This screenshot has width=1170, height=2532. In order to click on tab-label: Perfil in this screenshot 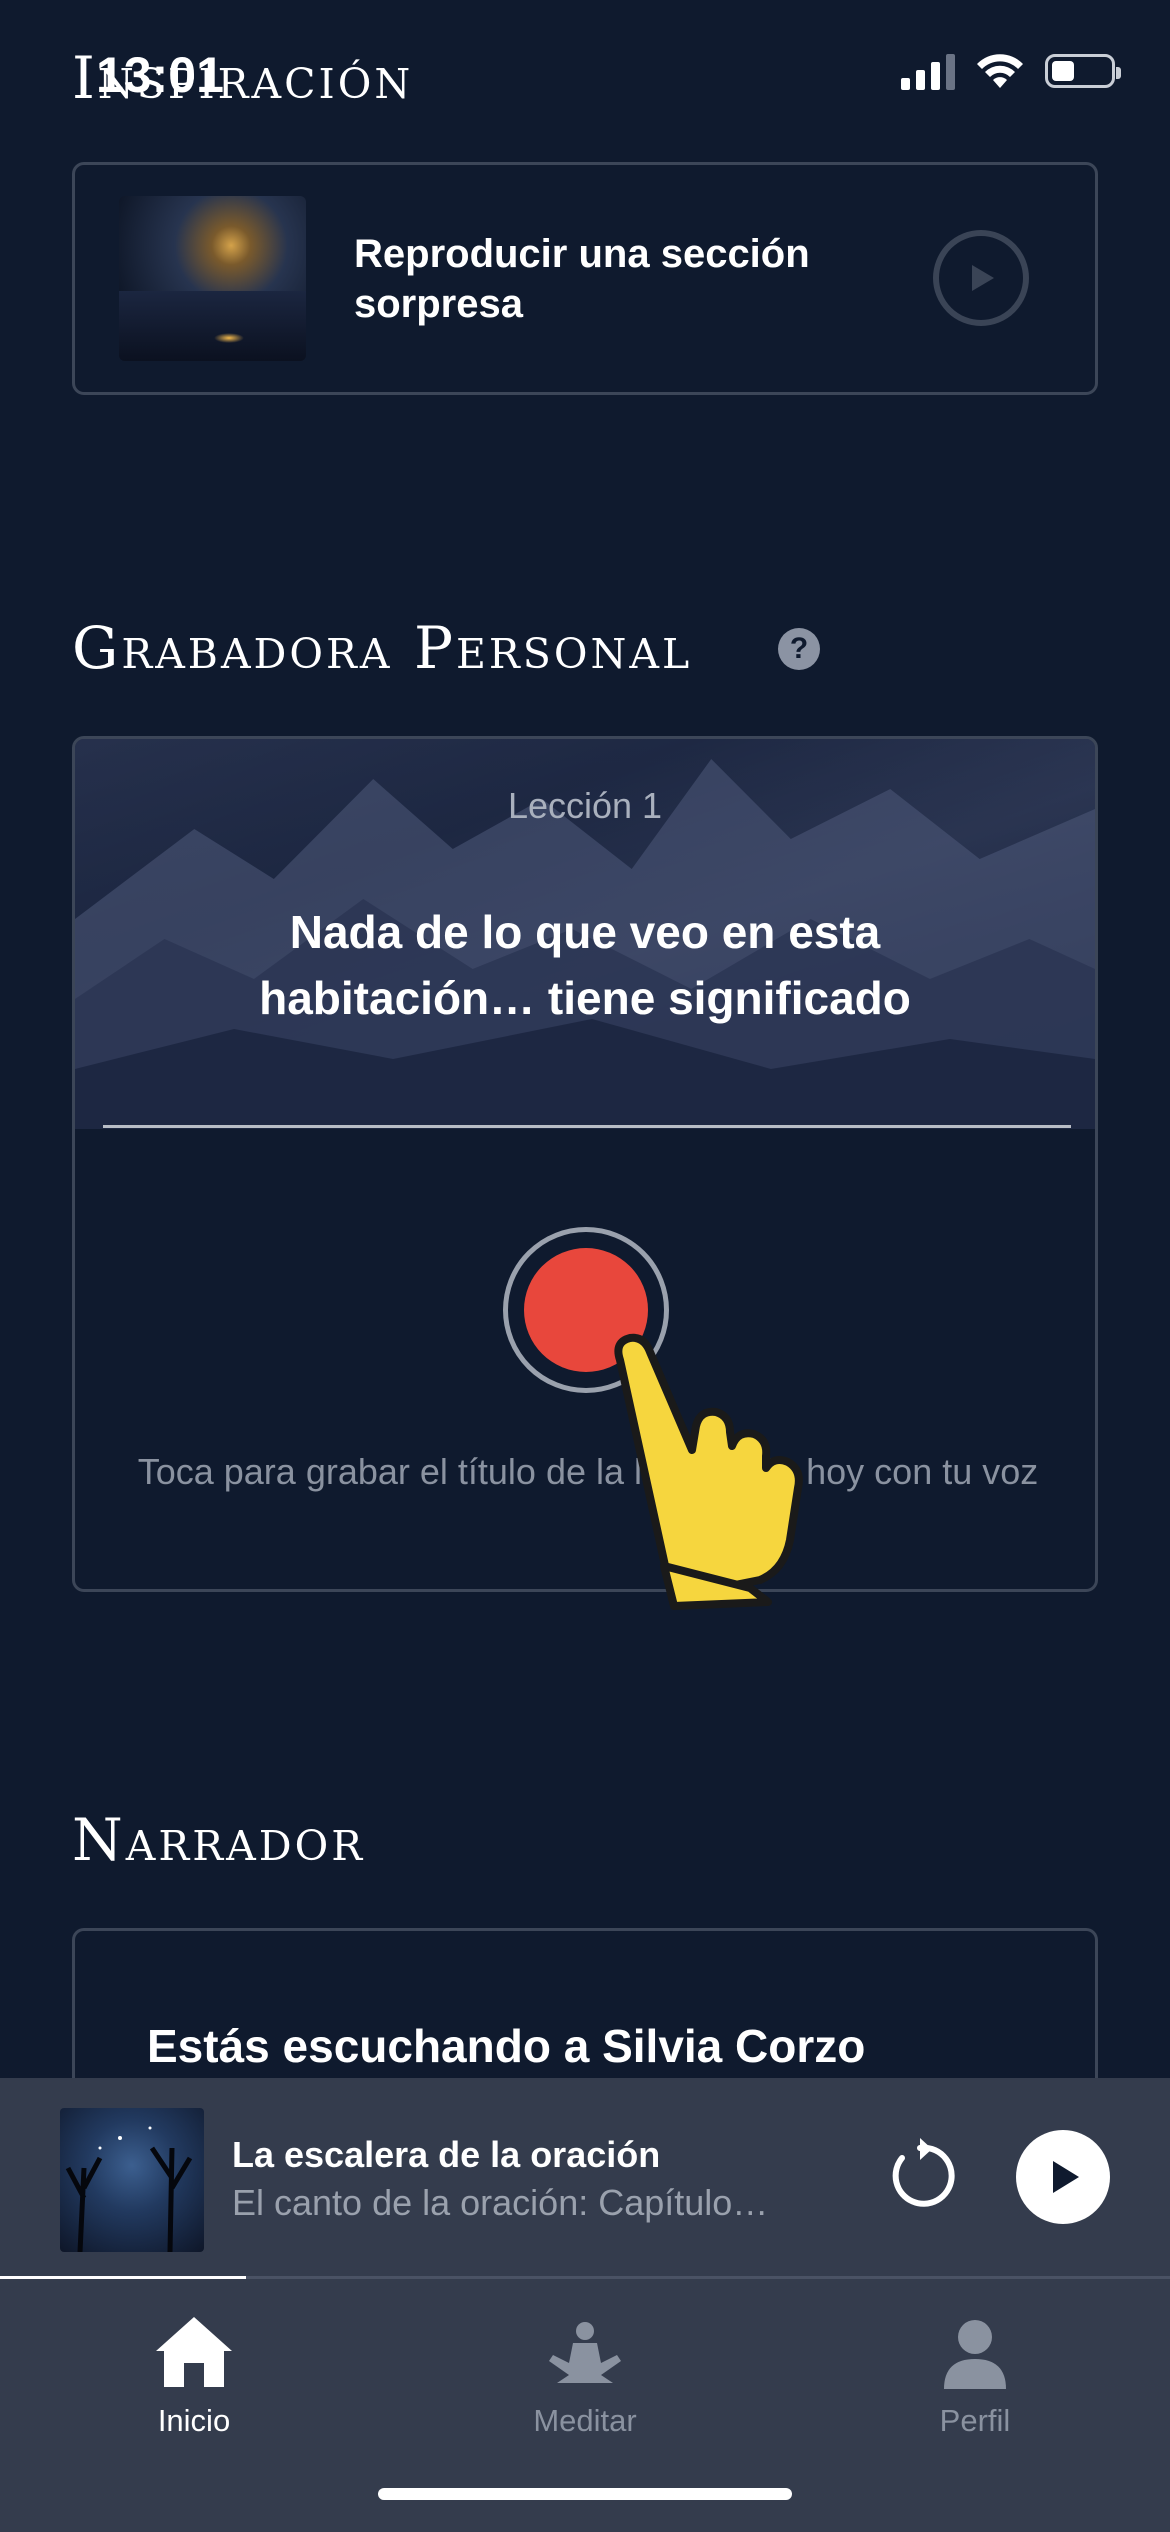, I will do `click(975, 2420)`.